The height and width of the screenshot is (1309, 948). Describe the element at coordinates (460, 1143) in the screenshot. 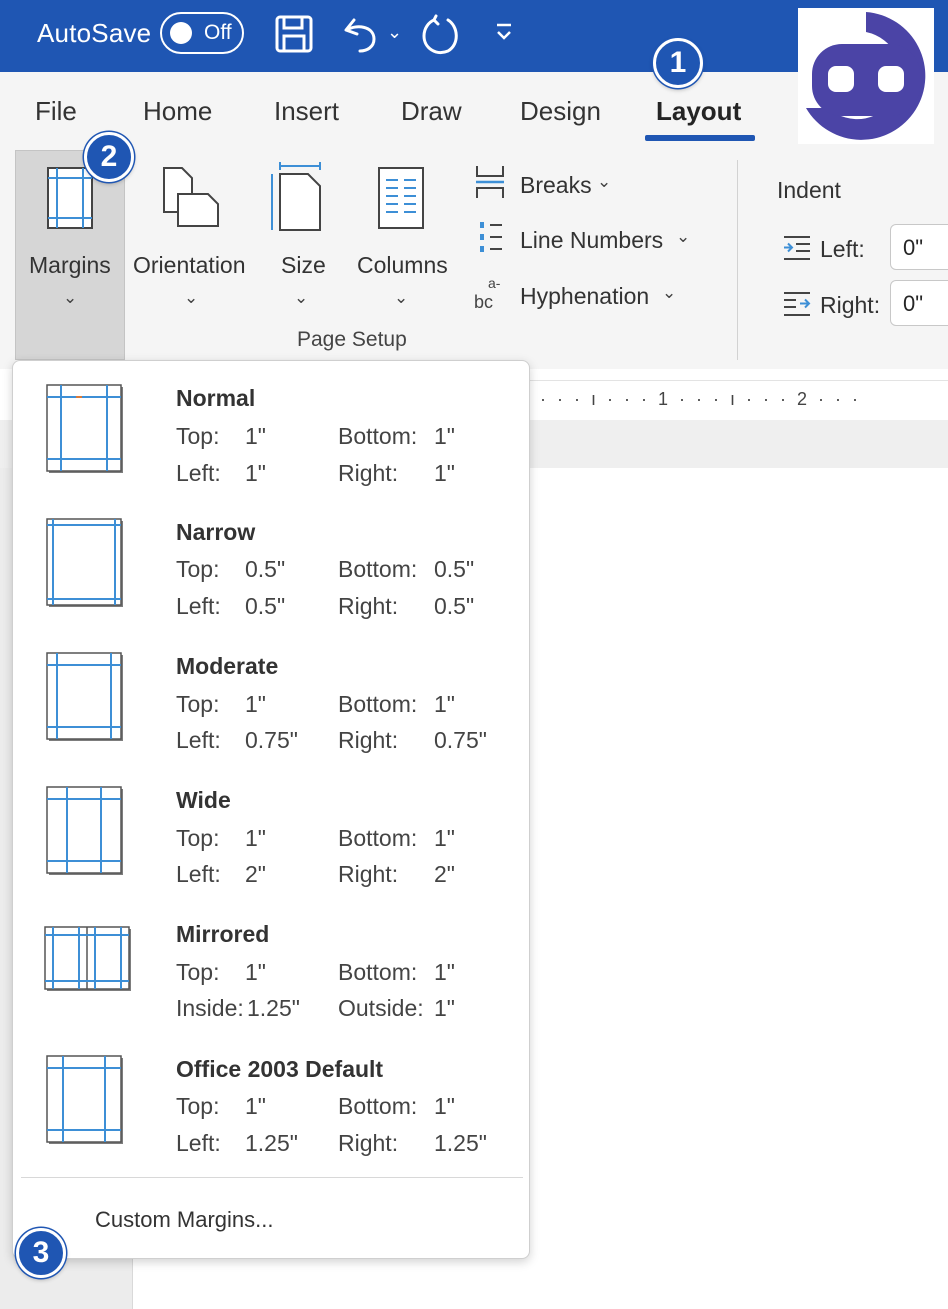

I see `right-value: 1.25"` at that location.